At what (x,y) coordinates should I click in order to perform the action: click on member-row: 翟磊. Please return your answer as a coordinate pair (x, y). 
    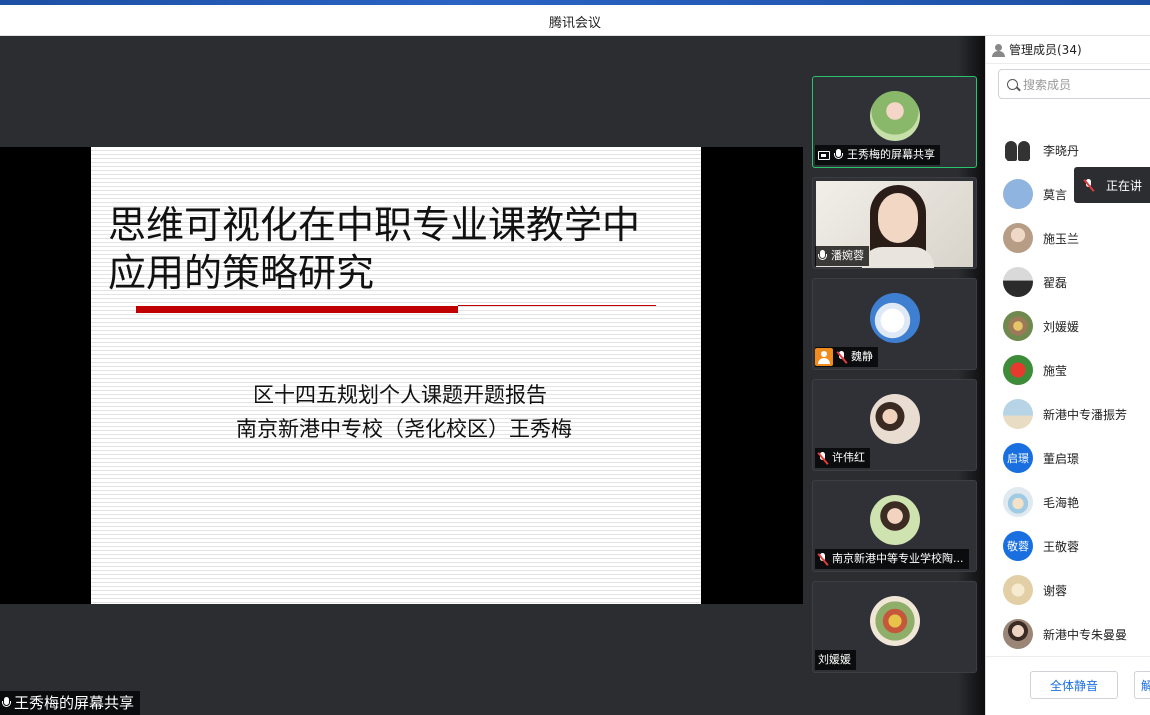
    Looking at the image, I should click on (1068, 282).